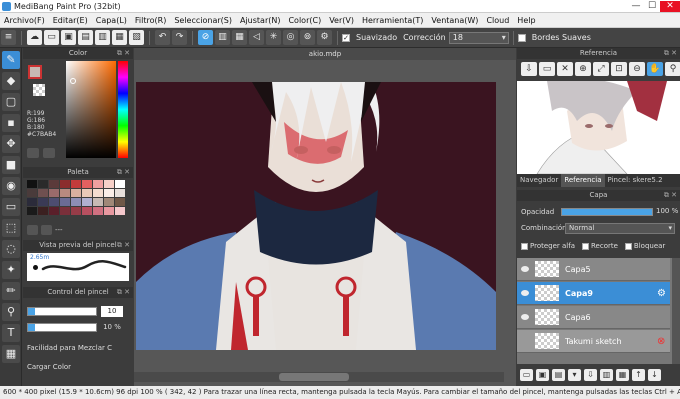 Image resolution: width=680 pixels, height=399 pixels. What do you see at coordinates (525, 317) in the screenshot?
I see `eye-icon` at bounding box center [525, 317].